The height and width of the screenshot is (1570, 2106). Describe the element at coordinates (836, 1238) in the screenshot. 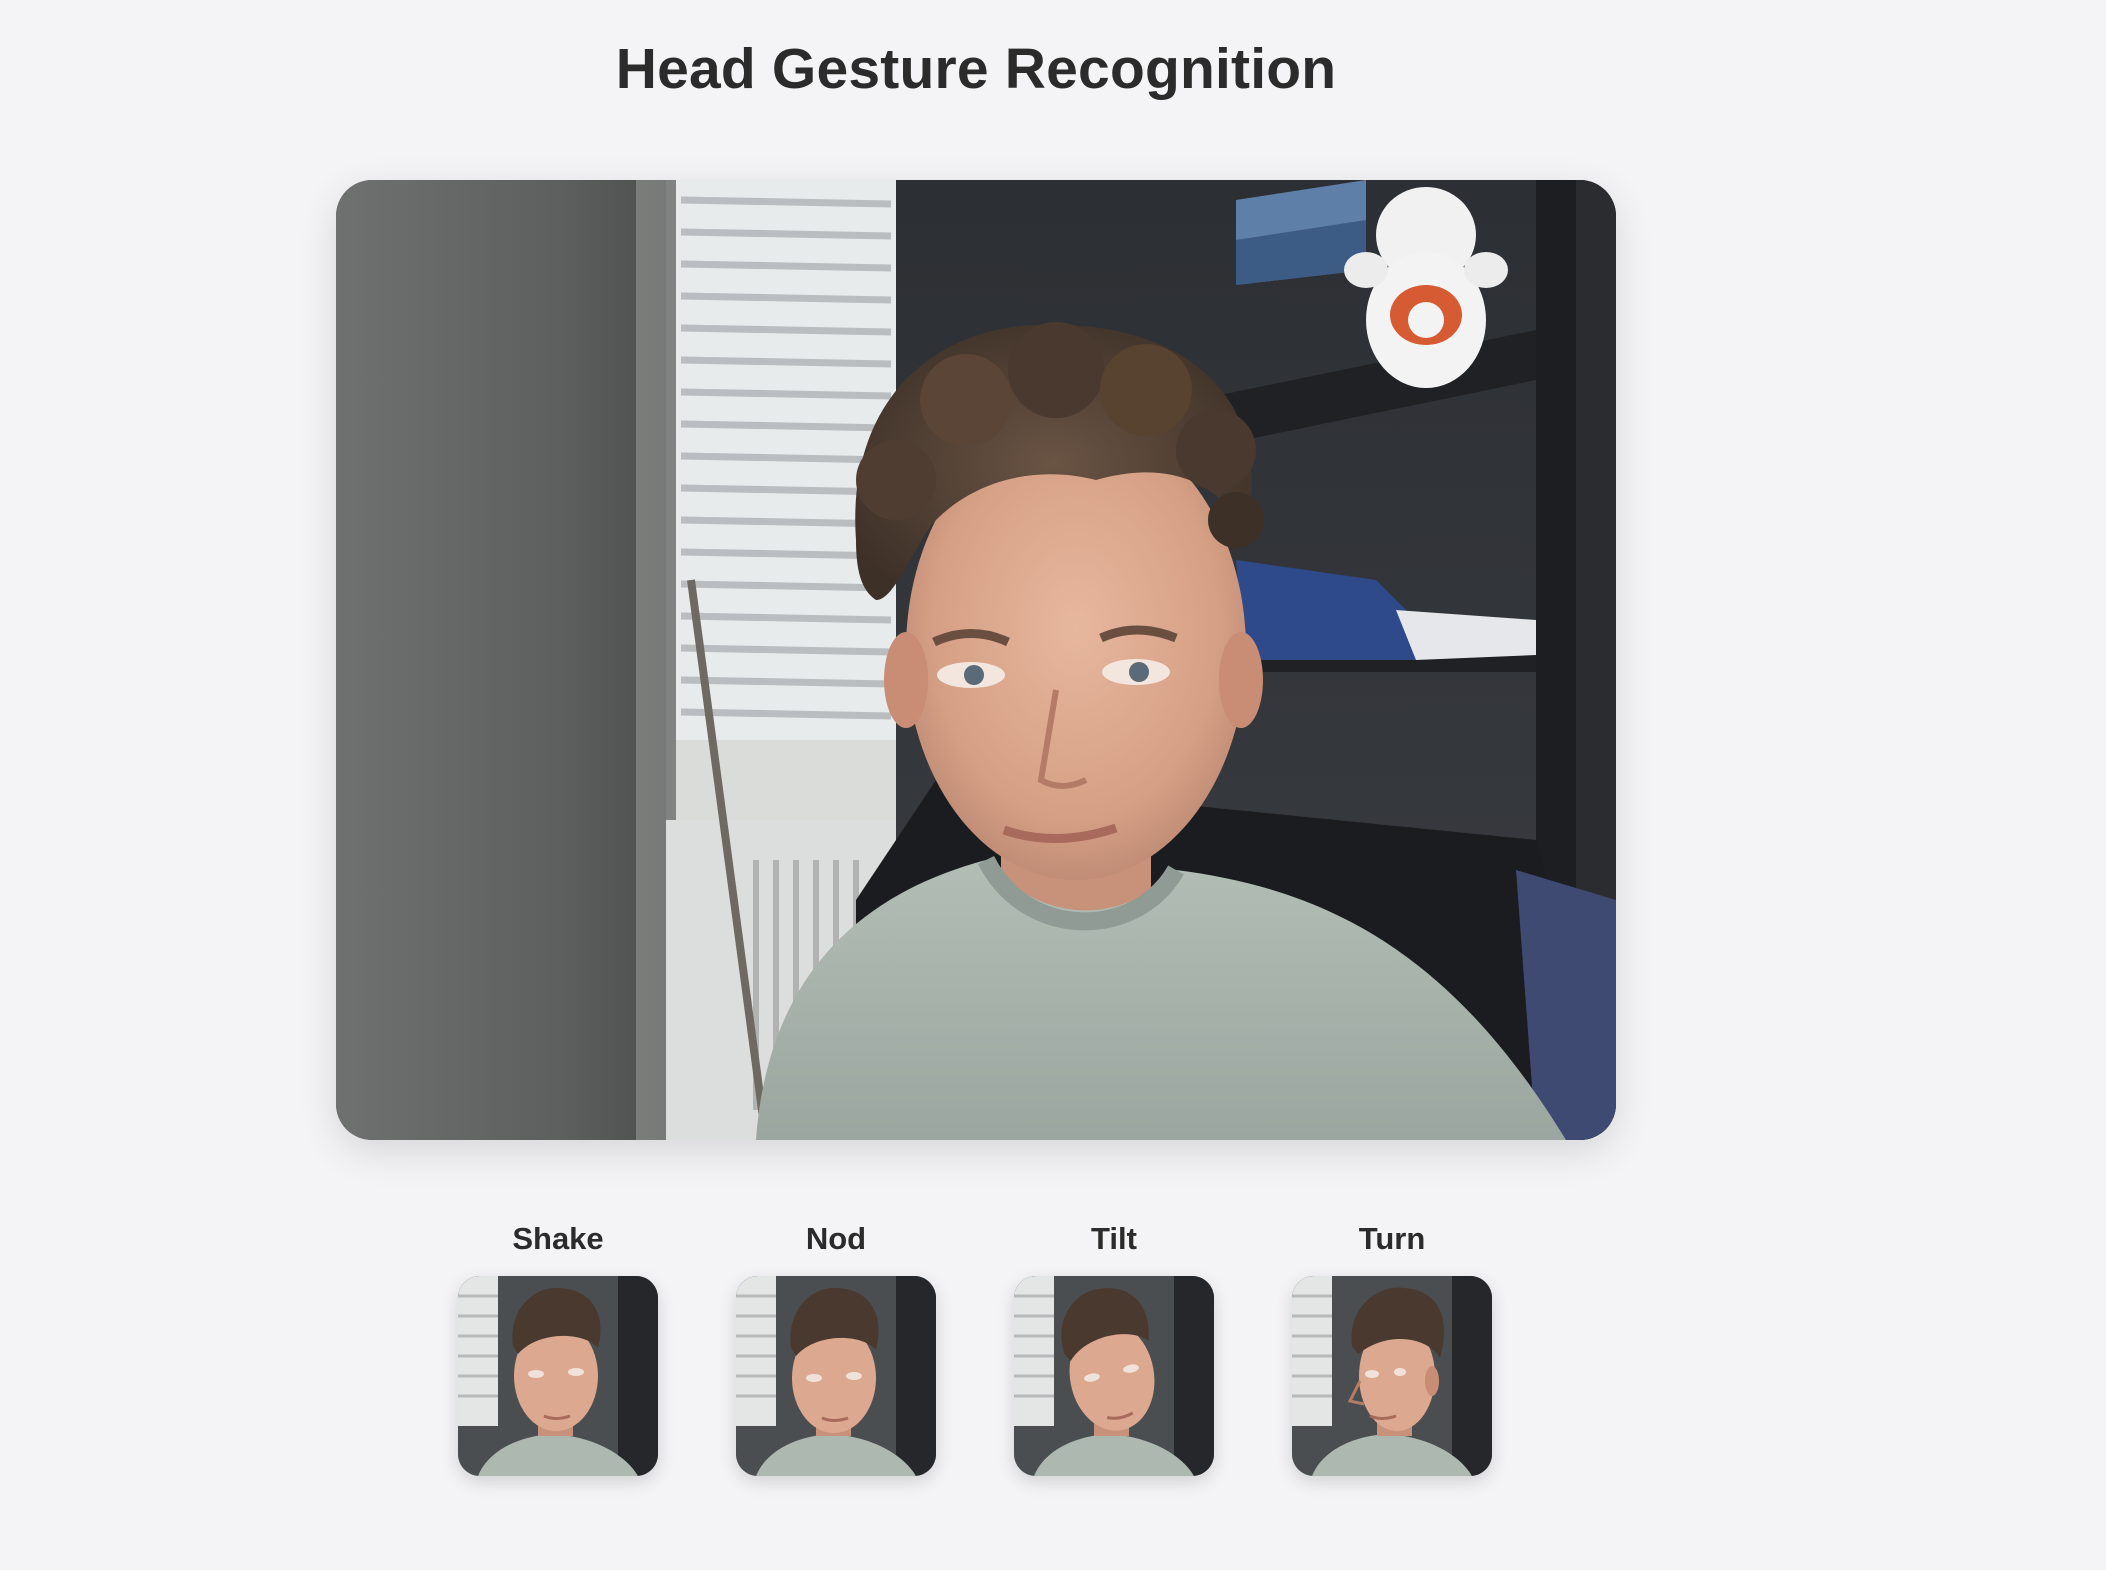

I see `gesture-label-nod: Nod` at that location.